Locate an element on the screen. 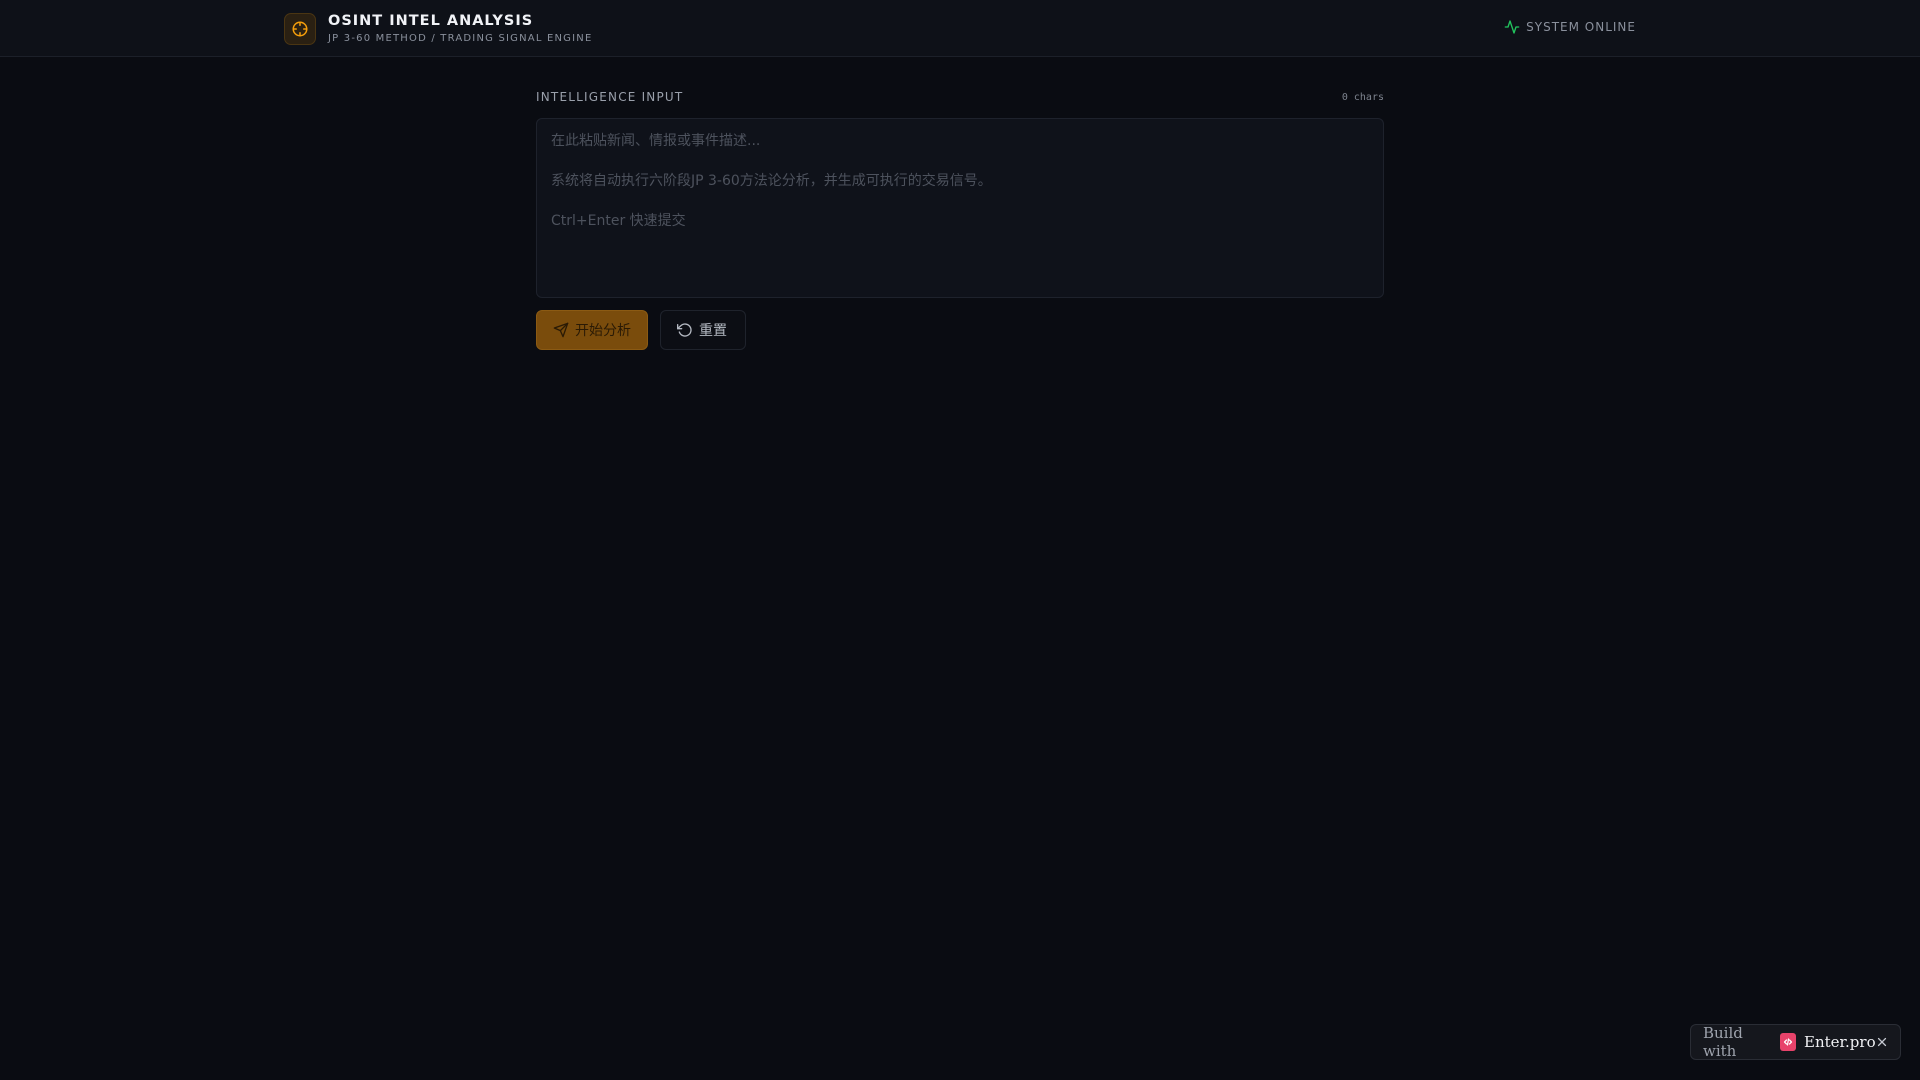 This screenshot has height=1080, width=1920. reset-button: 重置 is located at coordinates (703, 330).